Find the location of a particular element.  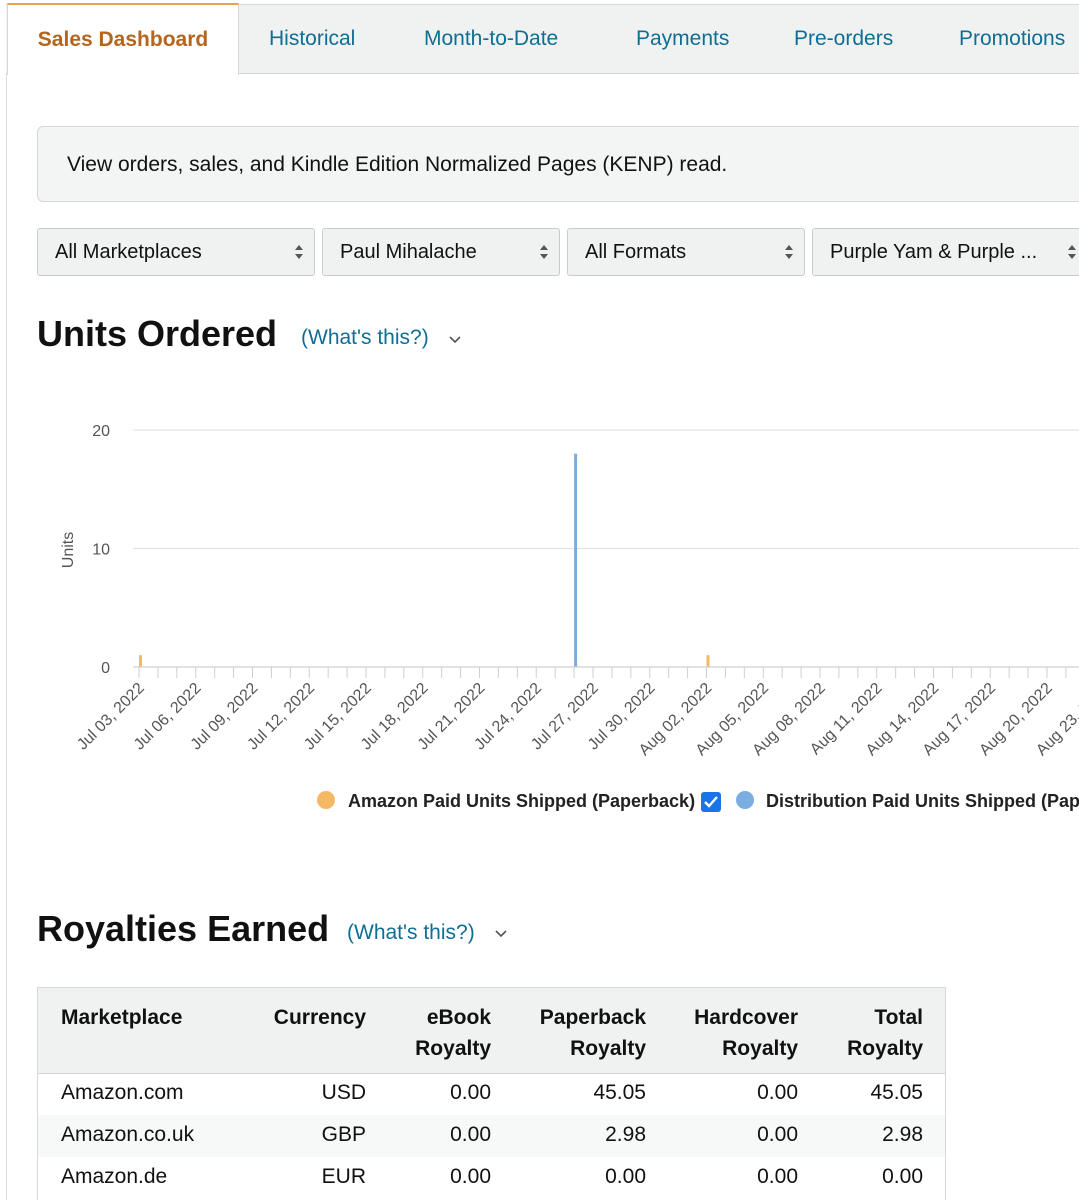

col-total-royalty: Total Royalty is located at coordinates (885, 1033).